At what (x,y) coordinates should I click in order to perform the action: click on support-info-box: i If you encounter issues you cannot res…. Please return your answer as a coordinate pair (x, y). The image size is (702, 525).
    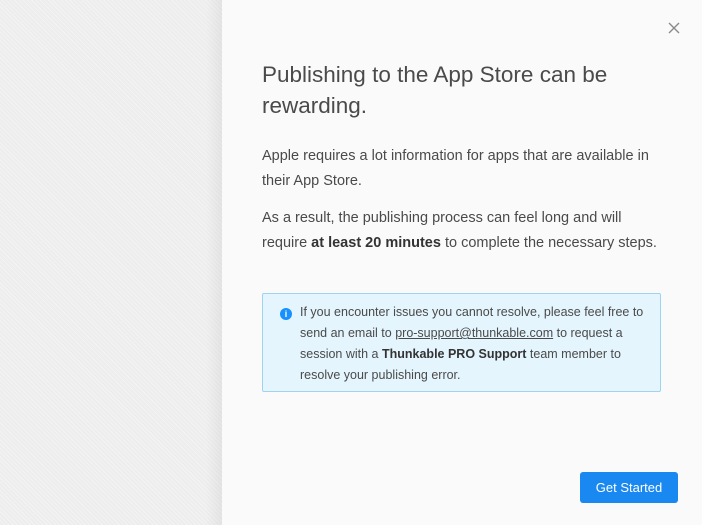
    Looking at the image, I should click on (461, 342).